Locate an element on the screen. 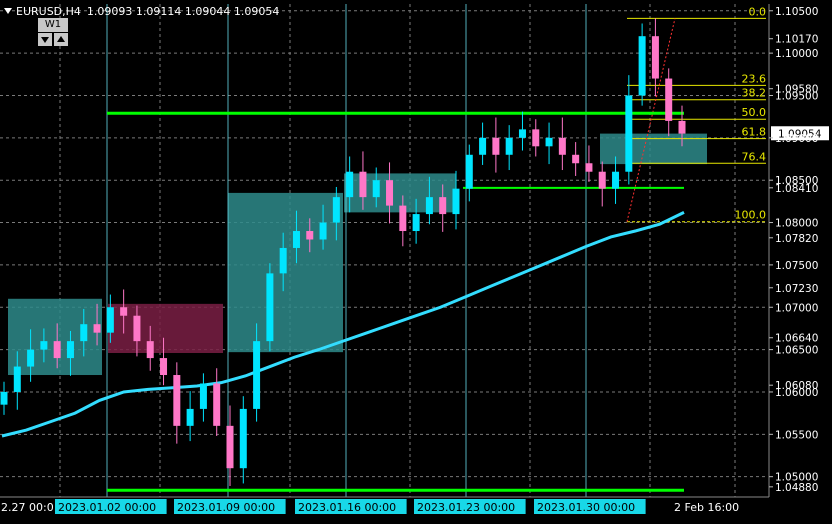 The image size is (832, 524). arrow-down-icon is located at coordinates (45, 39).